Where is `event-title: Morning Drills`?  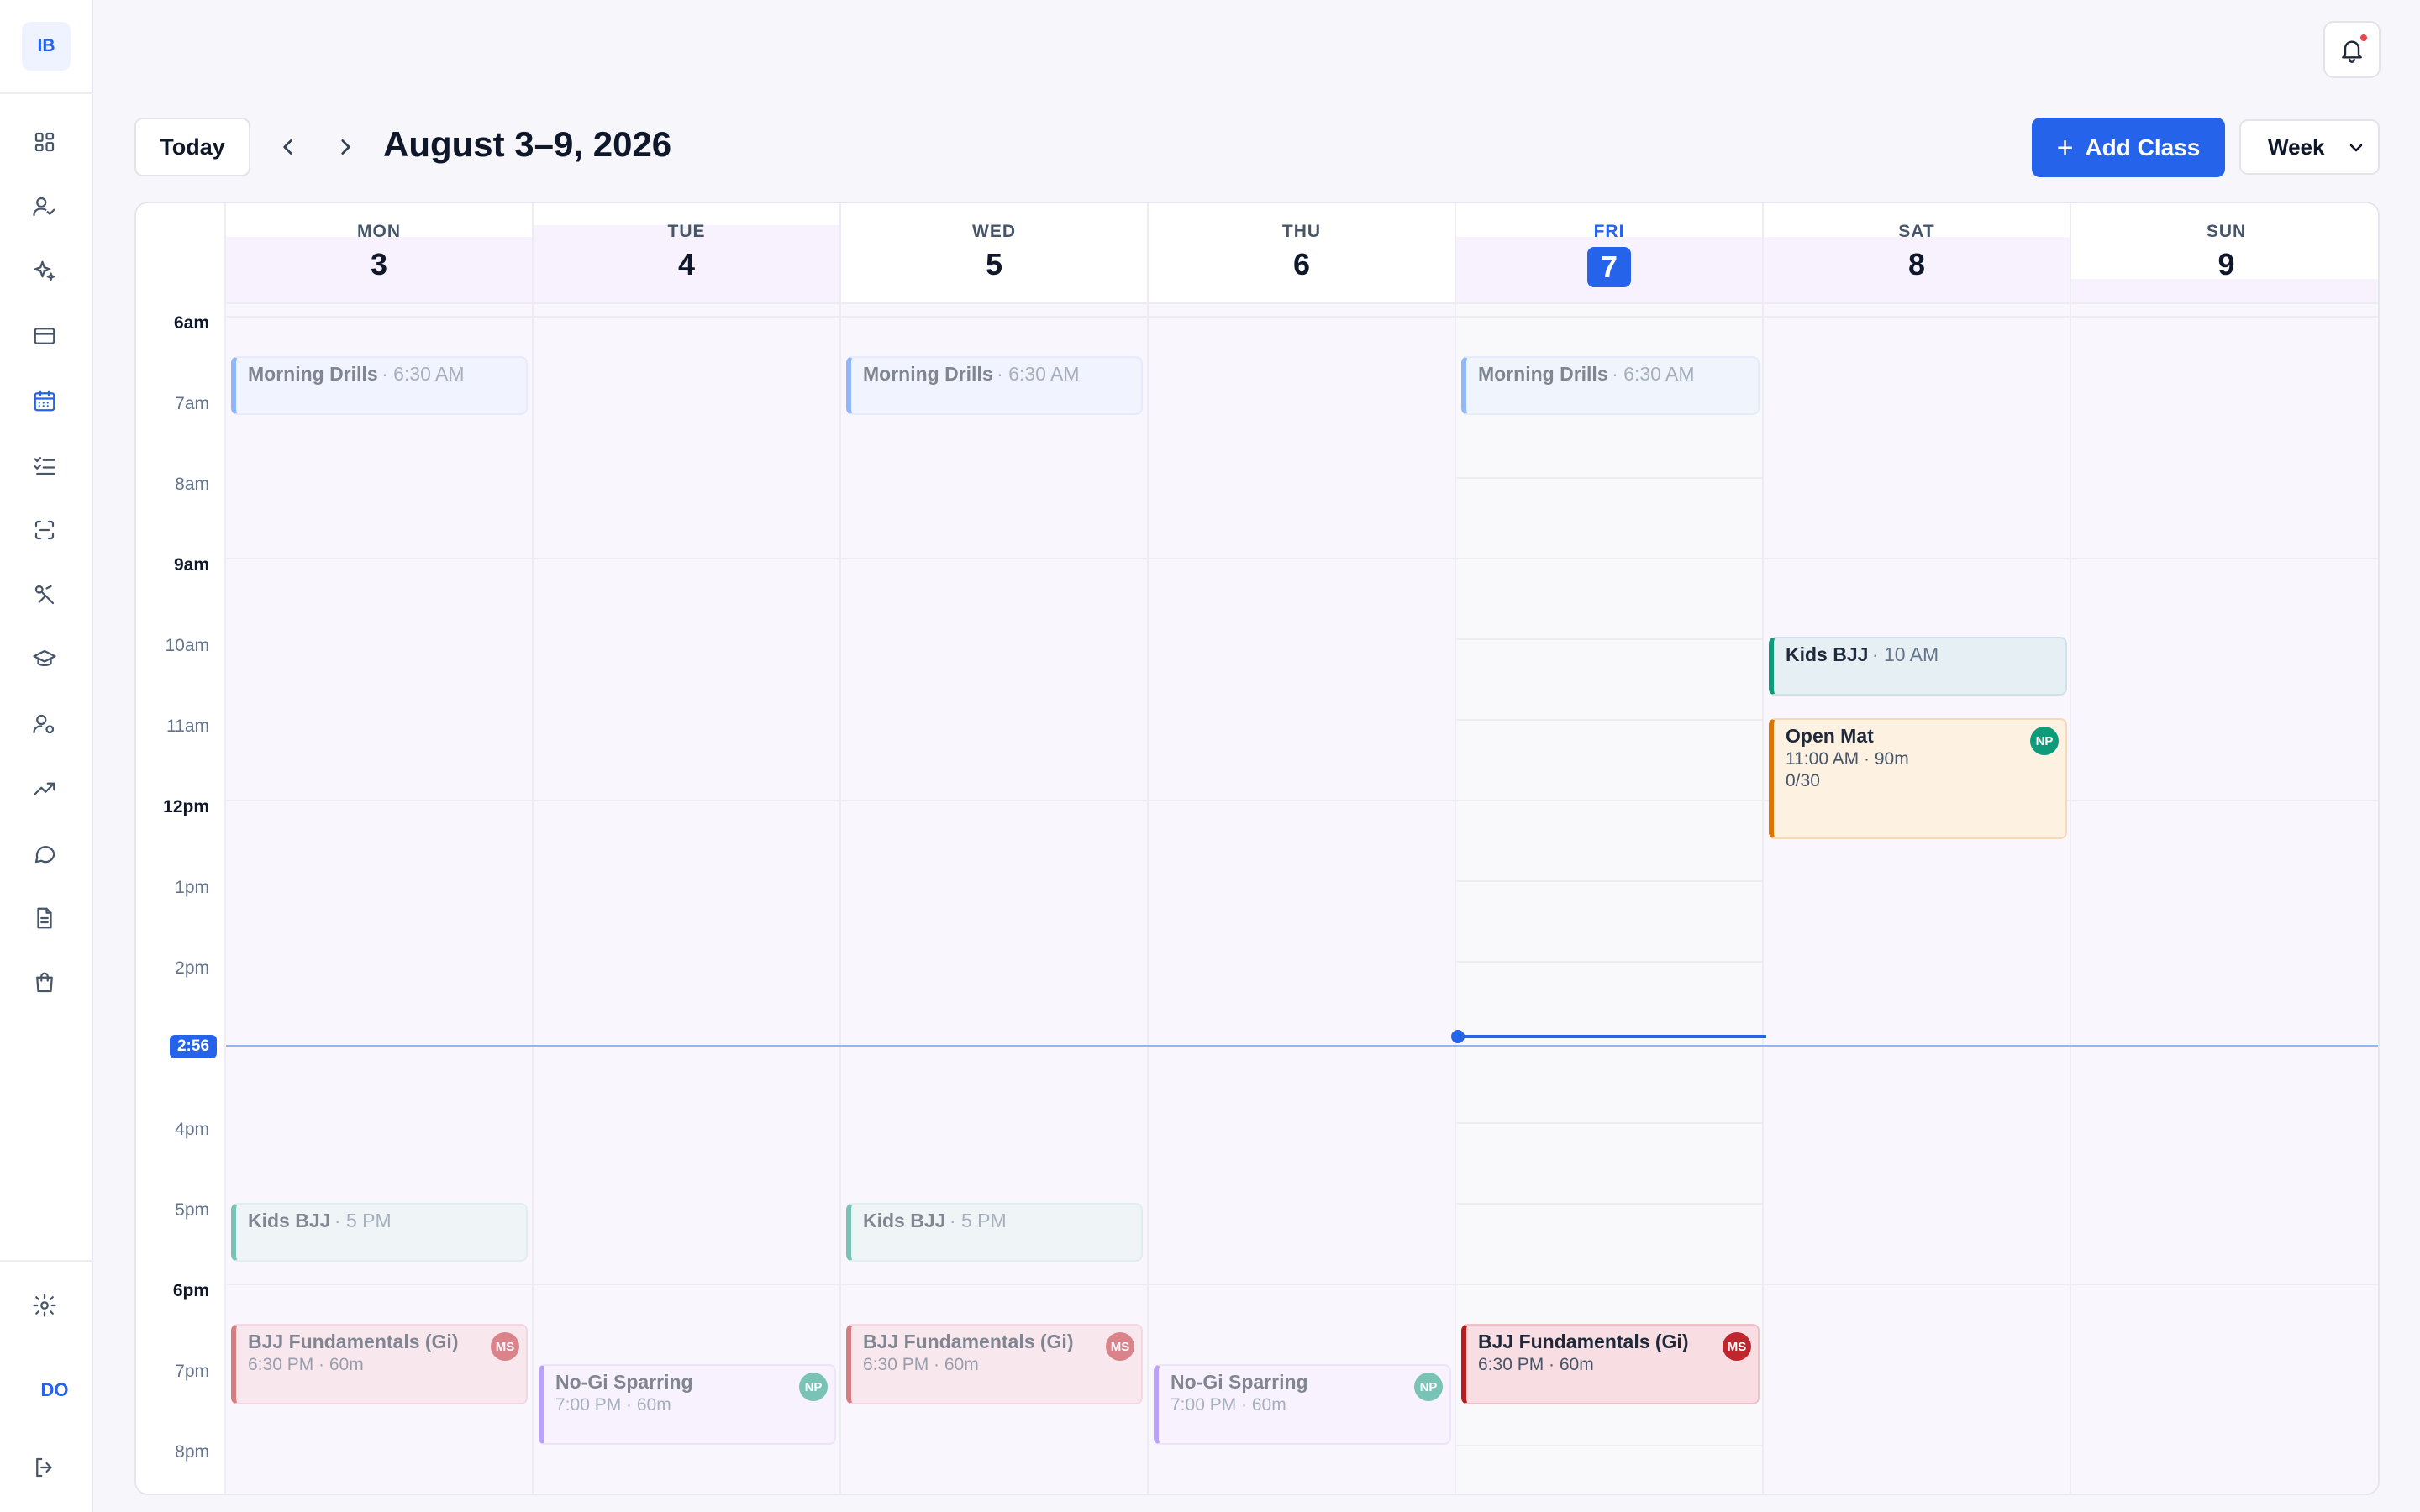 event-title: Morning Drills is located at coordinates (313, 374).